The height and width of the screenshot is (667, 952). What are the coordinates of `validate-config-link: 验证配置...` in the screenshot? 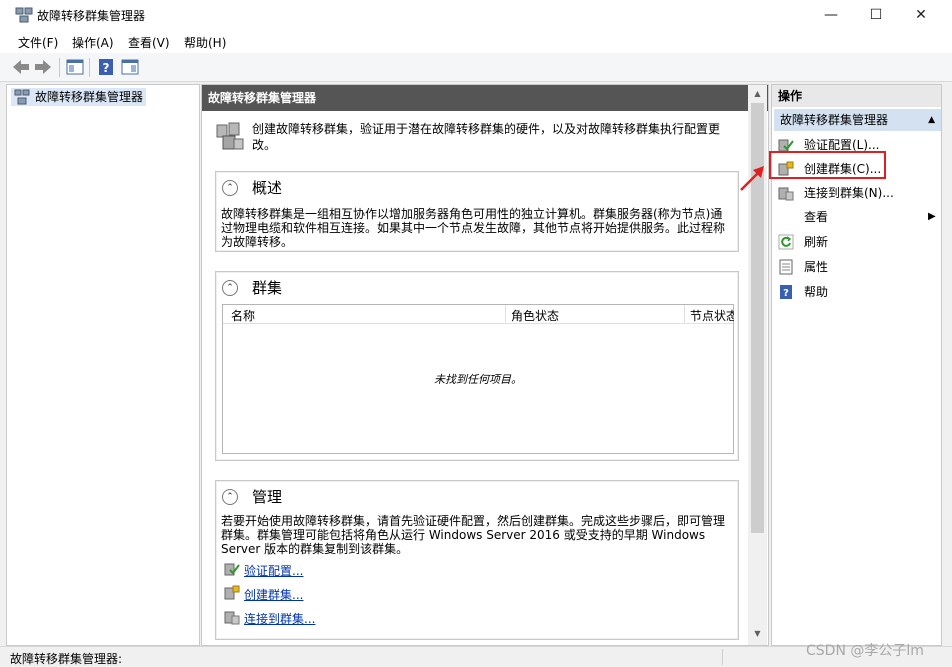 It's located at (273, 570).